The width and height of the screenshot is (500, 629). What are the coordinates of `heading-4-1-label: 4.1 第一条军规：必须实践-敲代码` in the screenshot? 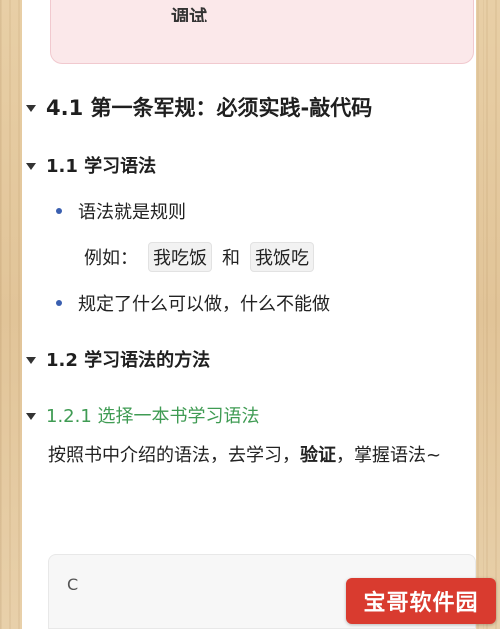 It's located at (209, 108).